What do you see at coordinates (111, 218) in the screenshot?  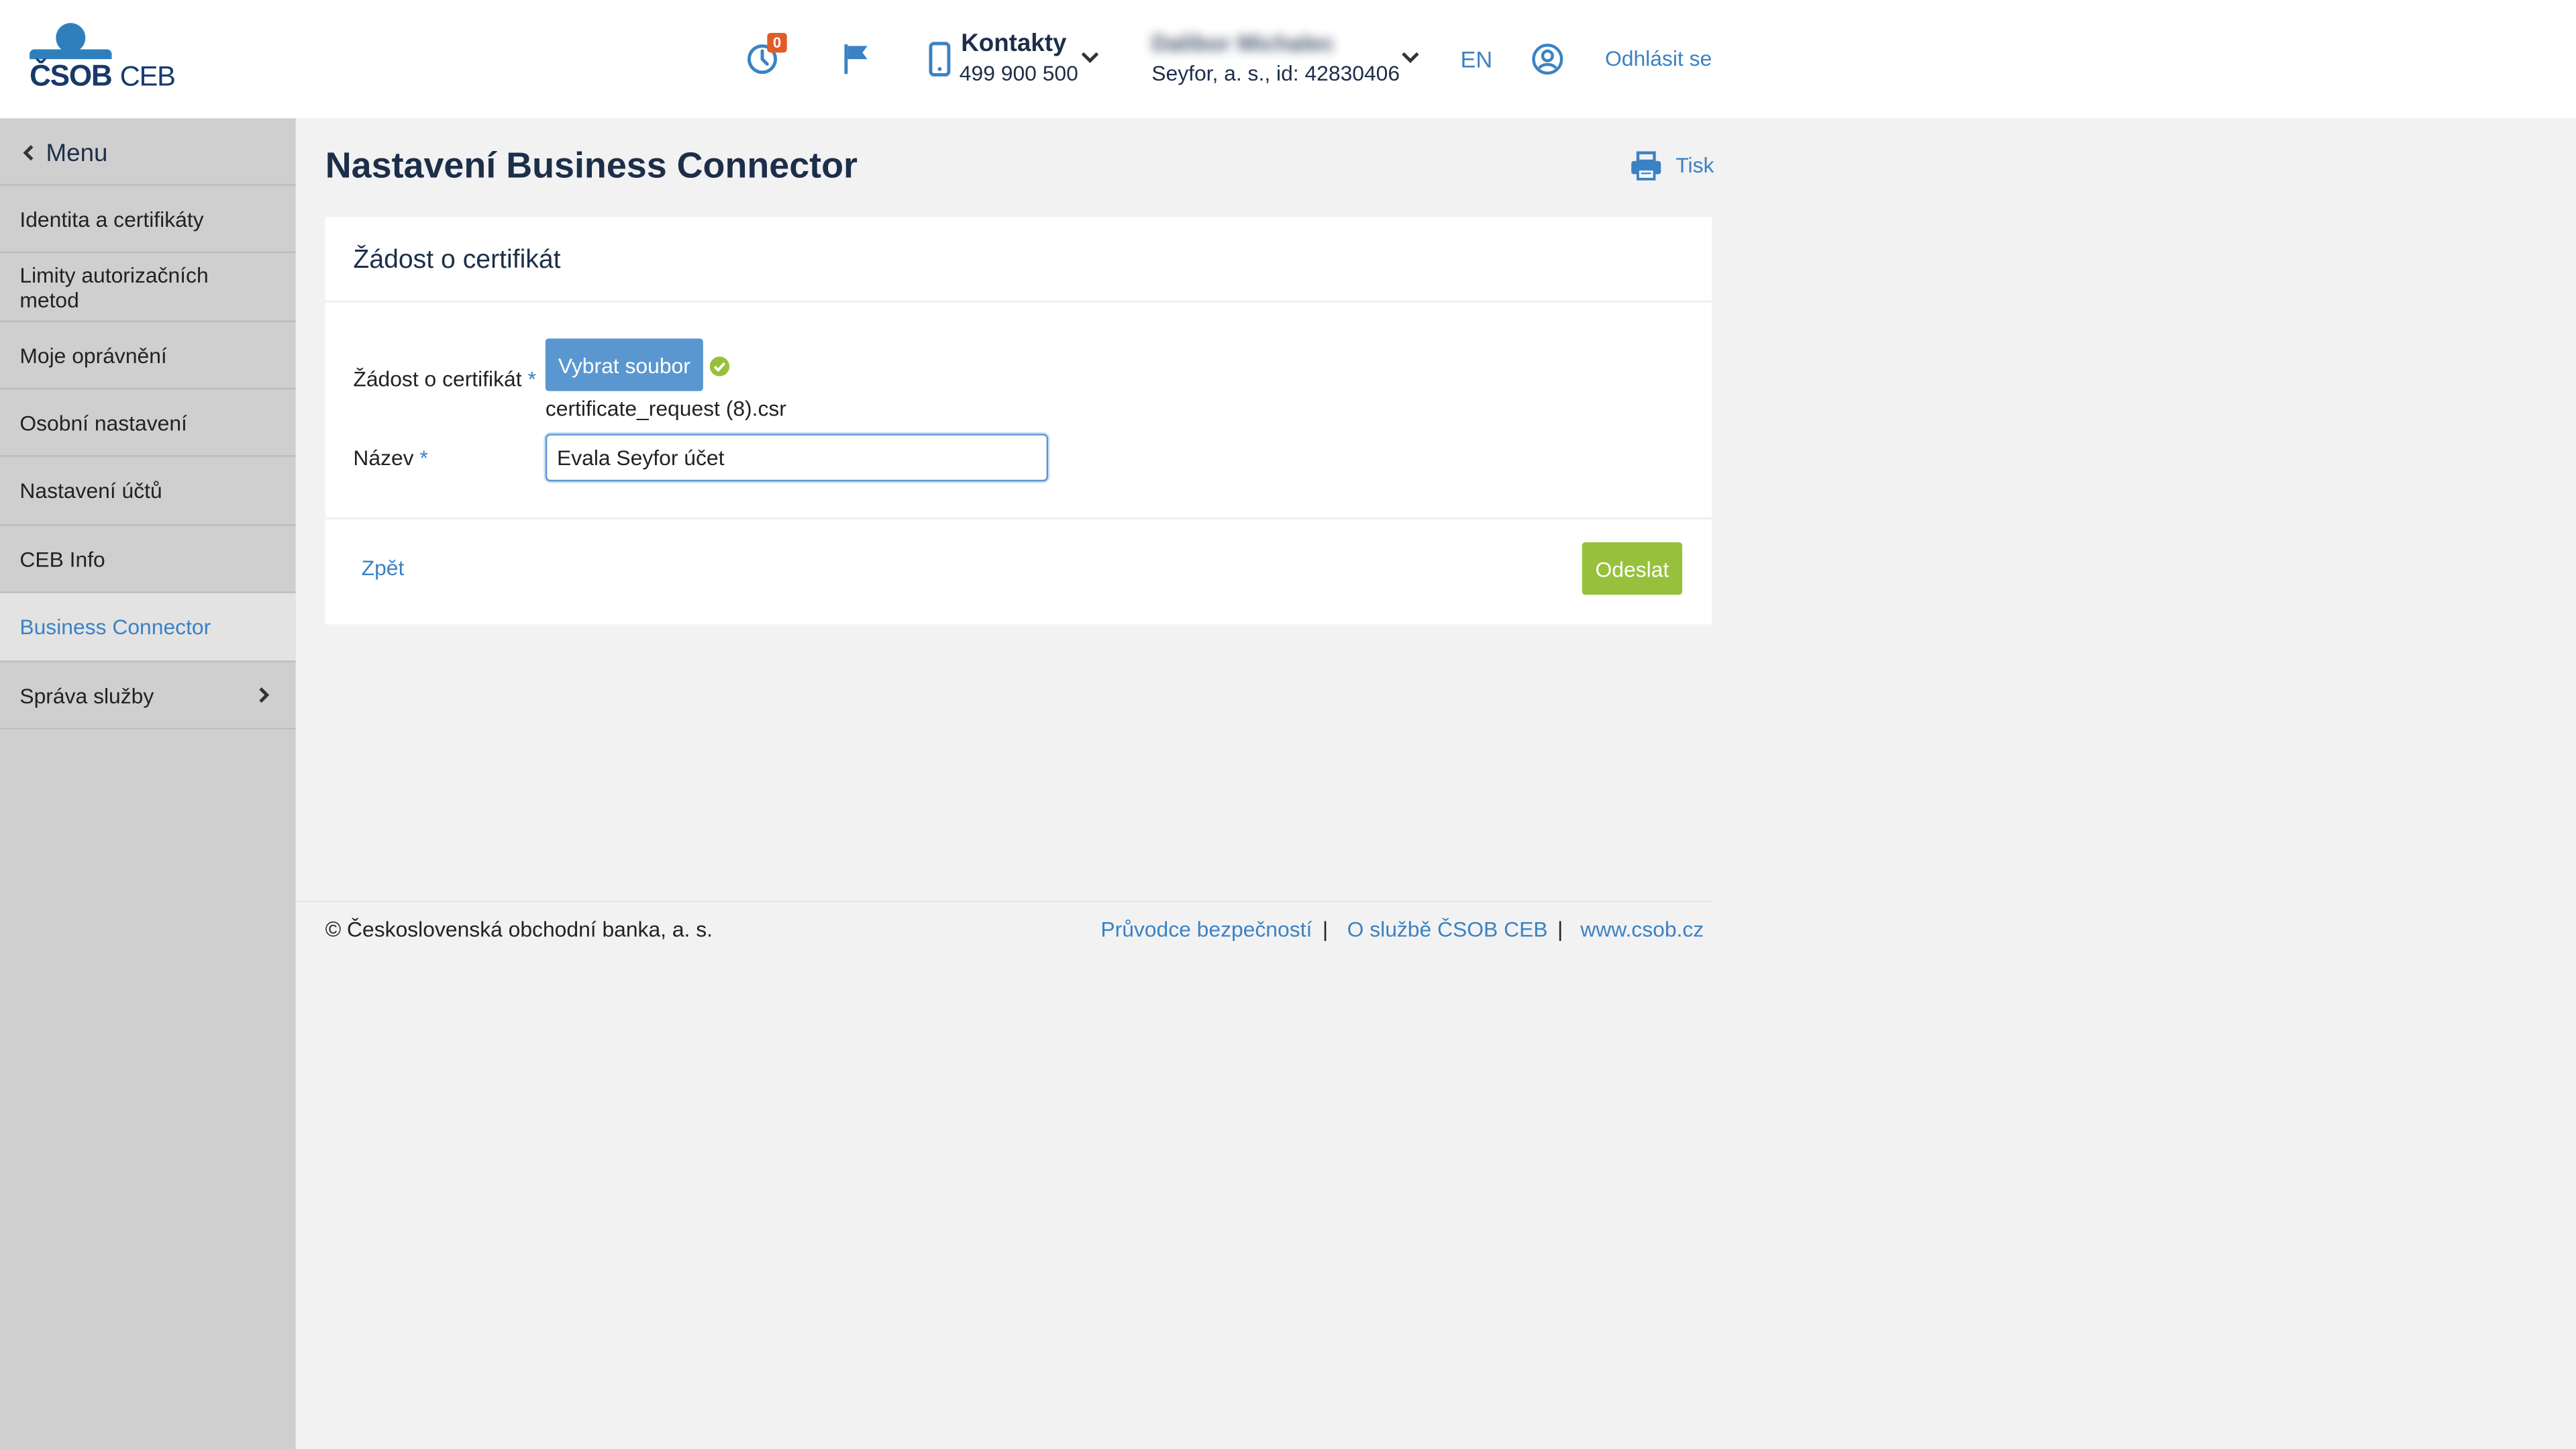 I see `sidebar-item-label: Identita a certifikáty` at bounding box center [111, 218].